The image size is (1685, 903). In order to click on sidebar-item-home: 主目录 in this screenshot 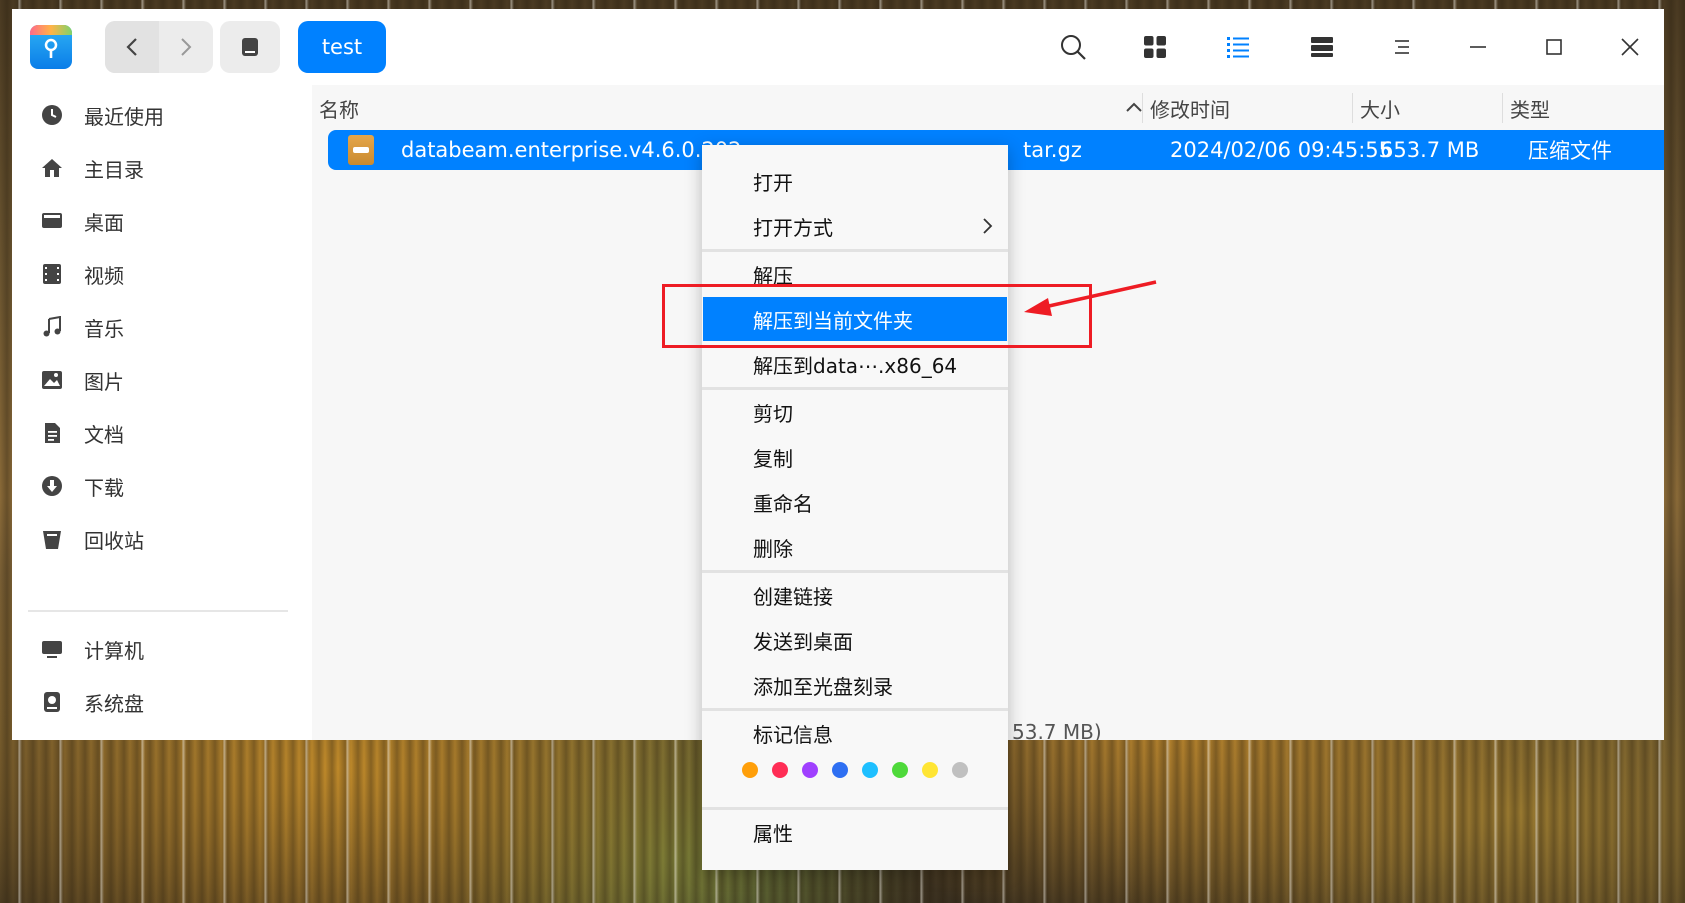, I will do `click(161, 168)`.